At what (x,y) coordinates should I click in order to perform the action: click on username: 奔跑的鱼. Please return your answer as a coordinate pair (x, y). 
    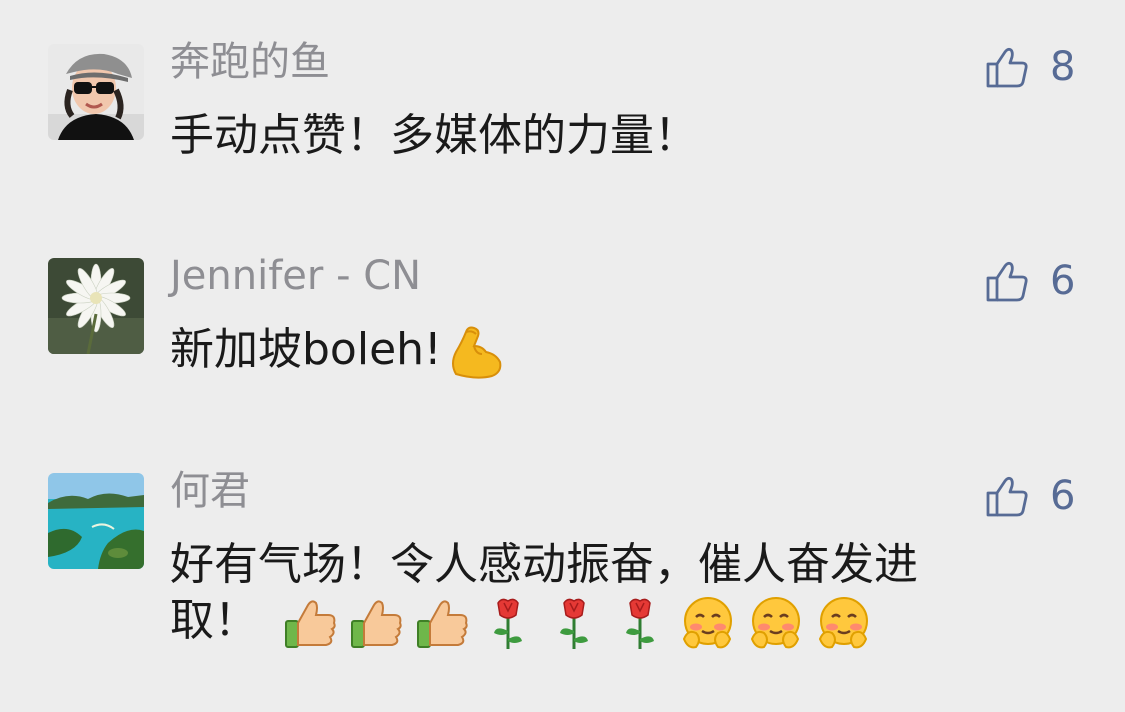
    Looking at the image, I should click on (250, 62).